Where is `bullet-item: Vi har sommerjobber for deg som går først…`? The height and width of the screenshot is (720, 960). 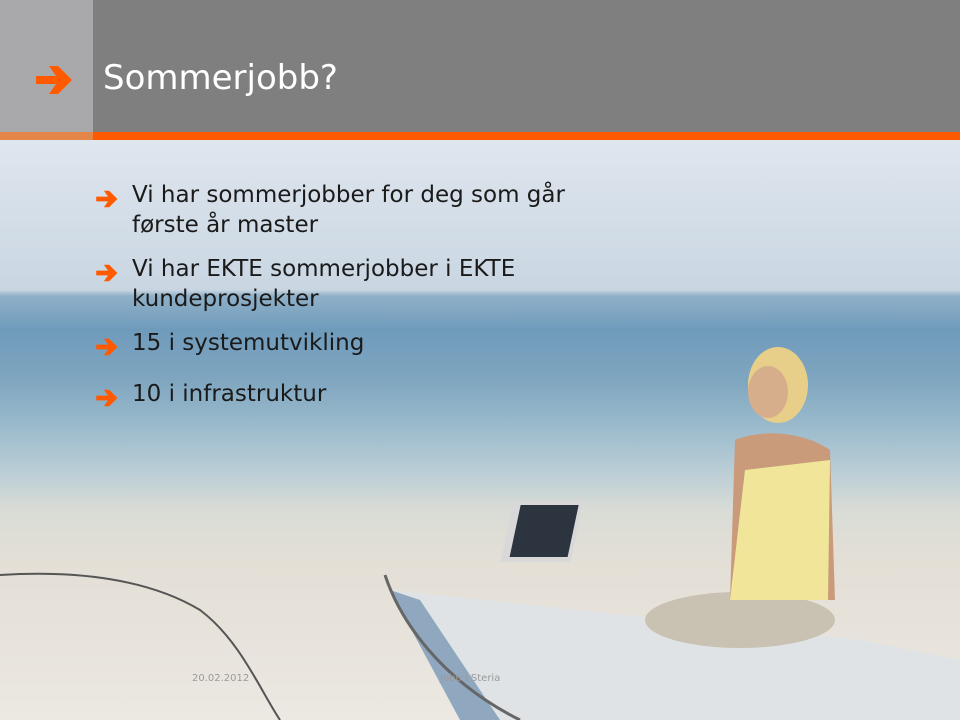 bullet-item: Vi har sommerjobber for deg som går først… is located at coordinates (376, 210).